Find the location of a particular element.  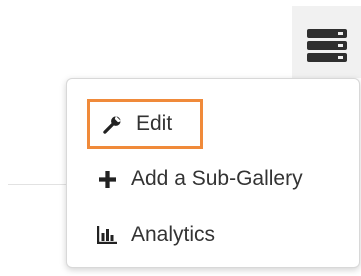

server-stack-icon is located at coordinates (327, 45).